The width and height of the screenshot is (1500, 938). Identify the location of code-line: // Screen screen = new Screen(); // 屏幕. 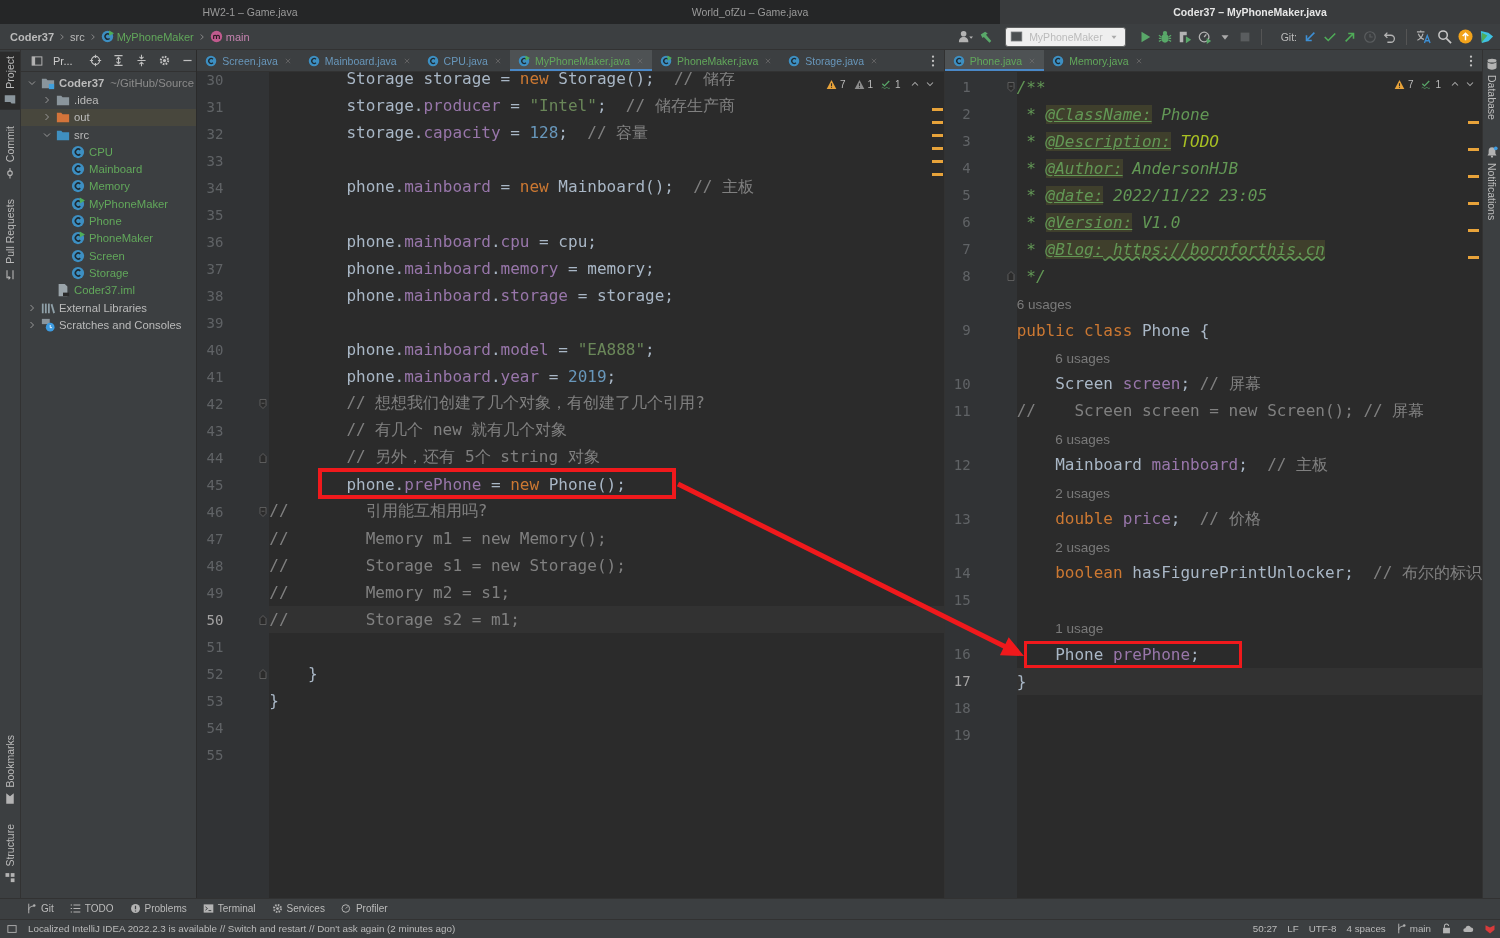
(1220, 411).